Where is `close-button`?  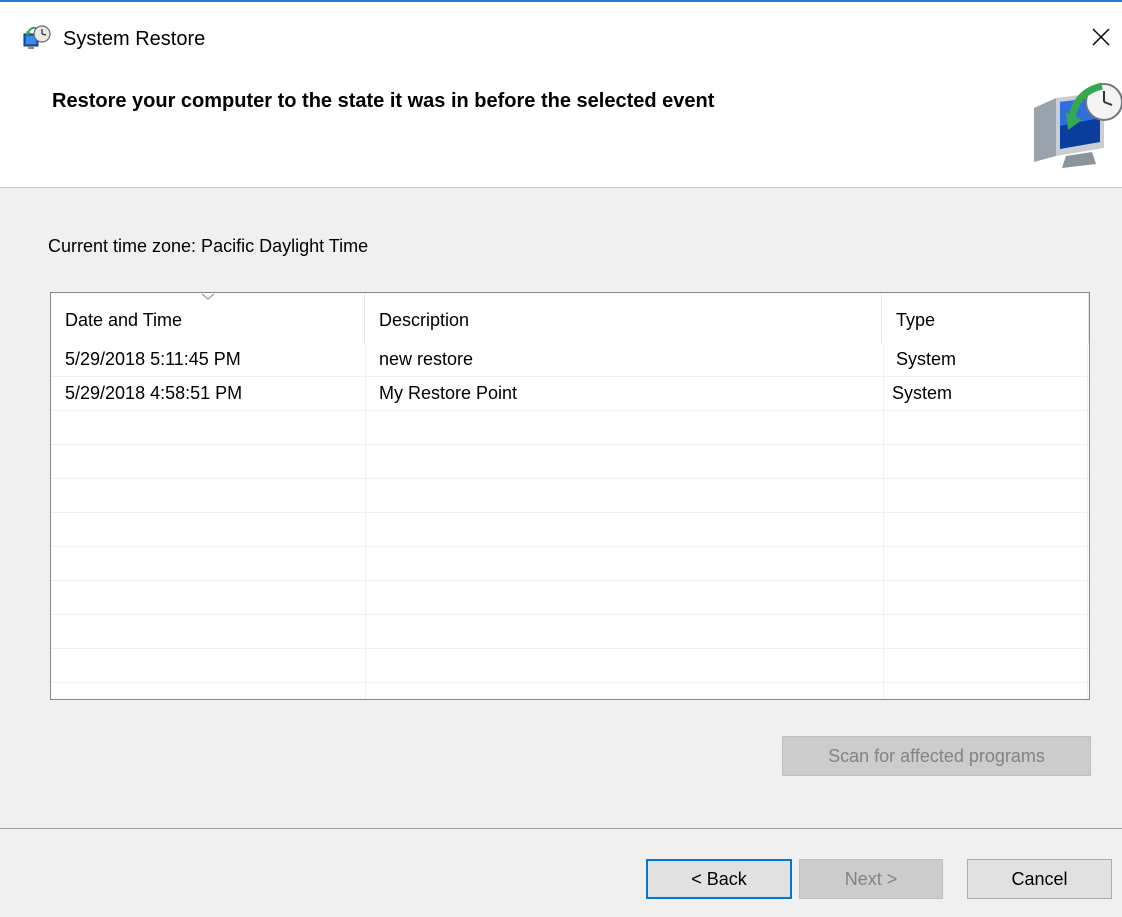 close-button is located at coordinates (1101, 37).